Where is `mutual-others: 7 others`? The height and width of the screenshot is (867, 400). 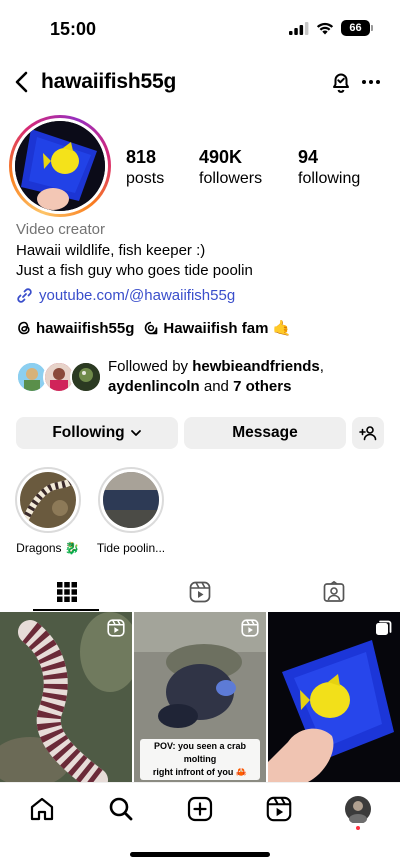 mutual-others: 7 others is located at coordinates (262, 386).